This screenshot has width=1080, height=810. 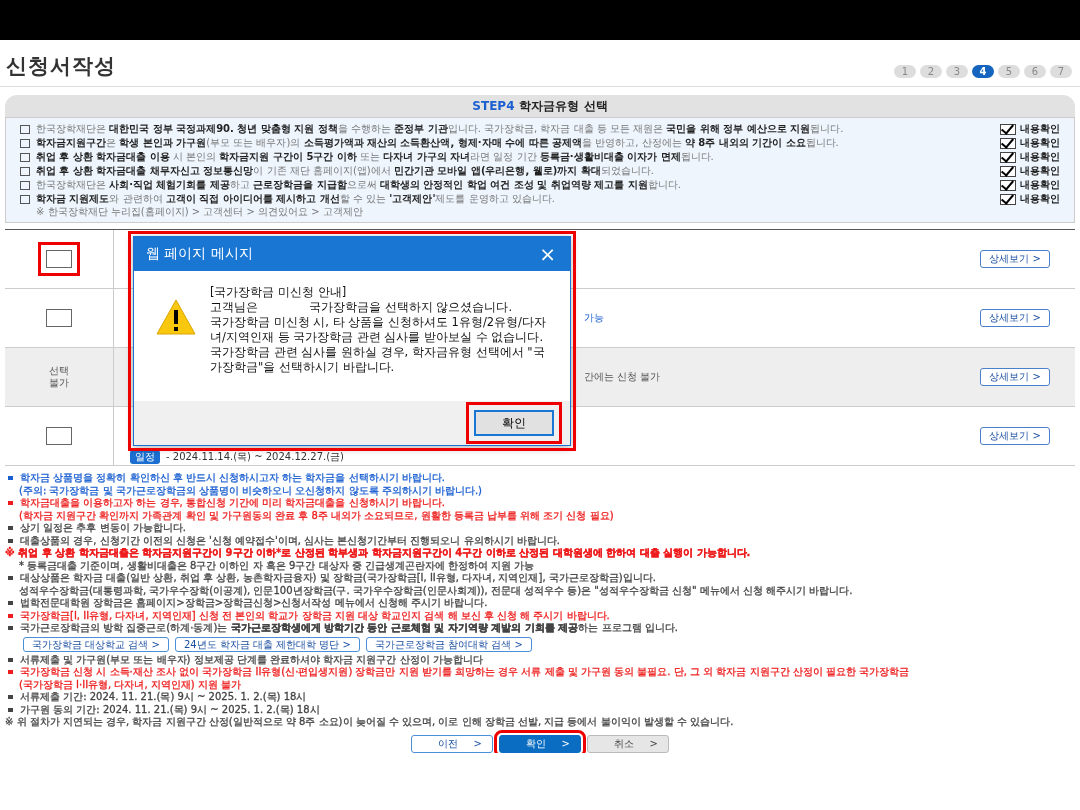 What do you see at coordinates (267, 644) in the screenshot?
I see `link-button: 24년도 학자금 대출 제한대학 명단 >` at bounding box center [267, 644].